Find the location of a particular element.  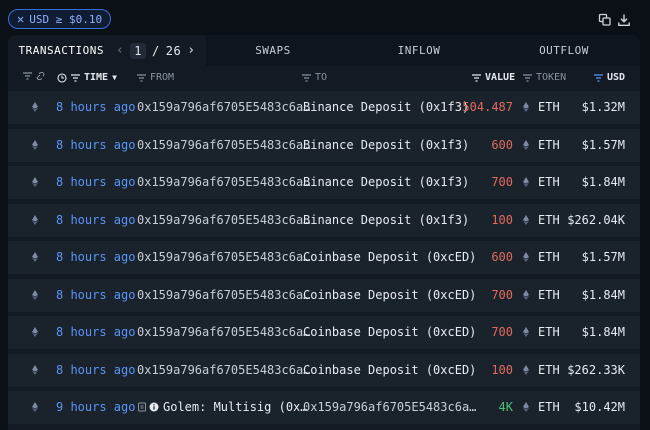

tab-swaps: SWAPS is located at coordinates (273, 50).